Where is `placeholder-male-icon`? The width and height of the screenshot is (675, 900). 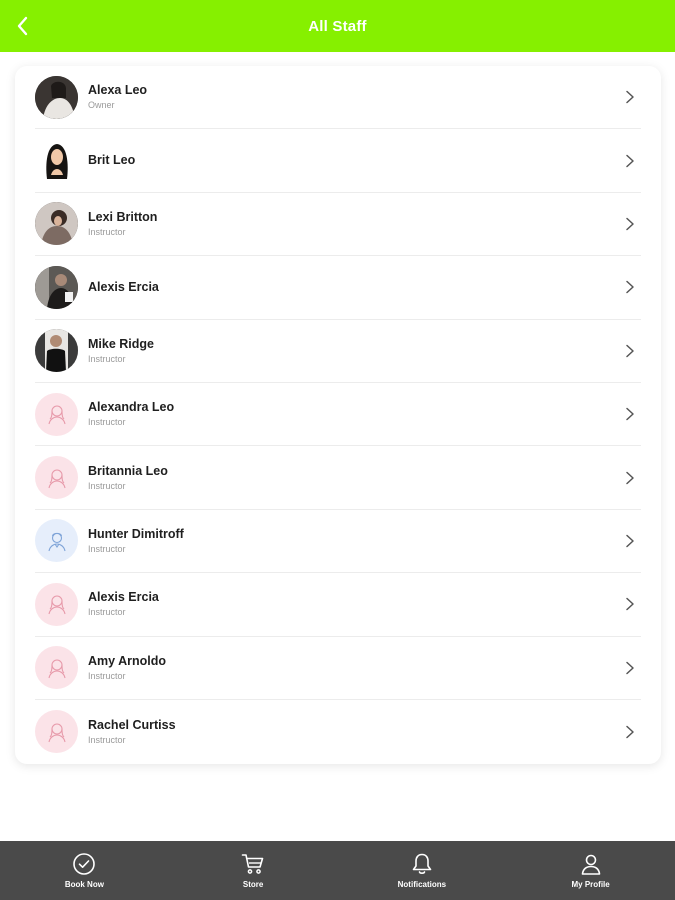 placeholder-male-icon is located at coordinates (56, 542).